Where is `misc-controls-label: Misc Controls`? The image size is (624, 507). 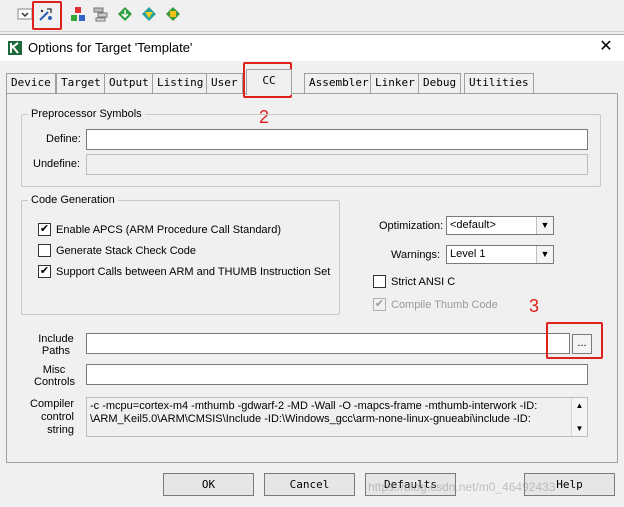 misc-controls-label: Misc Controls is located at coordinates (54, 376).